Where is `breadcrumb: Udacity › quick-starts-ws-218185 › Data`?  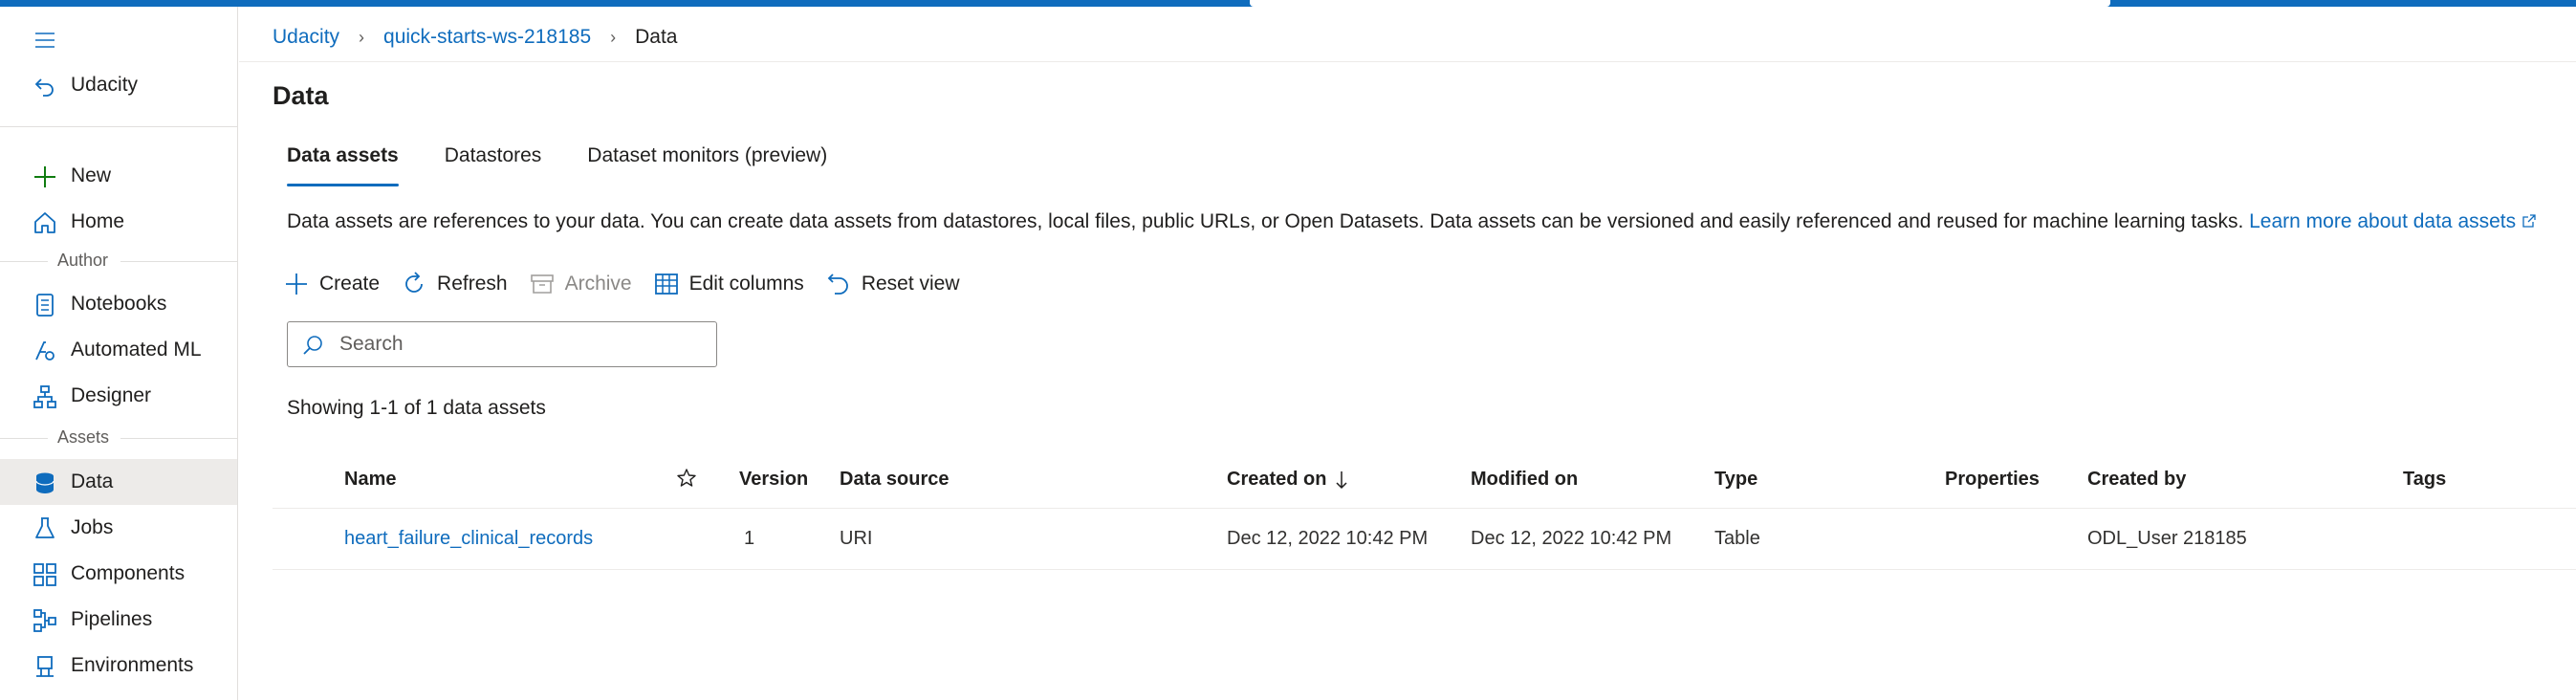 breadcrumb: Udacity › quick-starts-ws-218185 › Data is located at coordinates (475, 37).